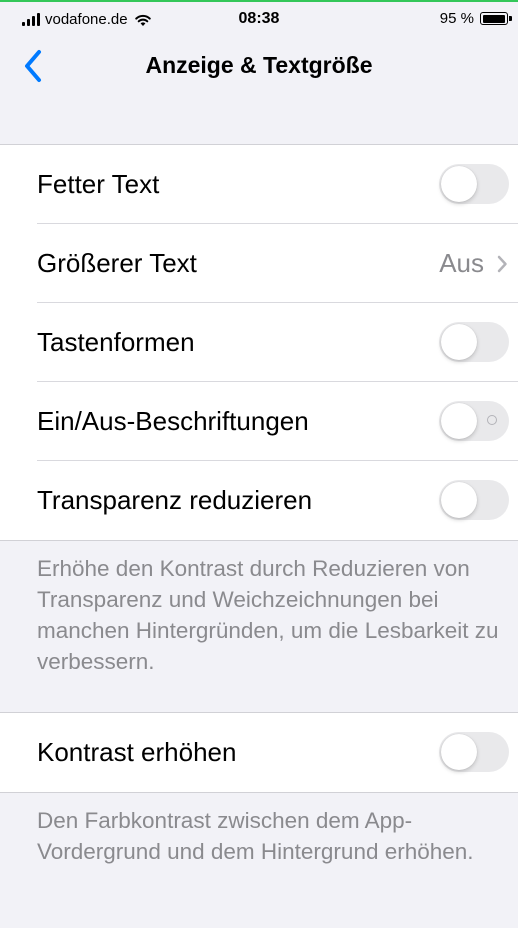 The width and height of the screenshot is (518, 928). I want to click on navigation-bar: Anzeige & Textgröße, so click(259, 66).